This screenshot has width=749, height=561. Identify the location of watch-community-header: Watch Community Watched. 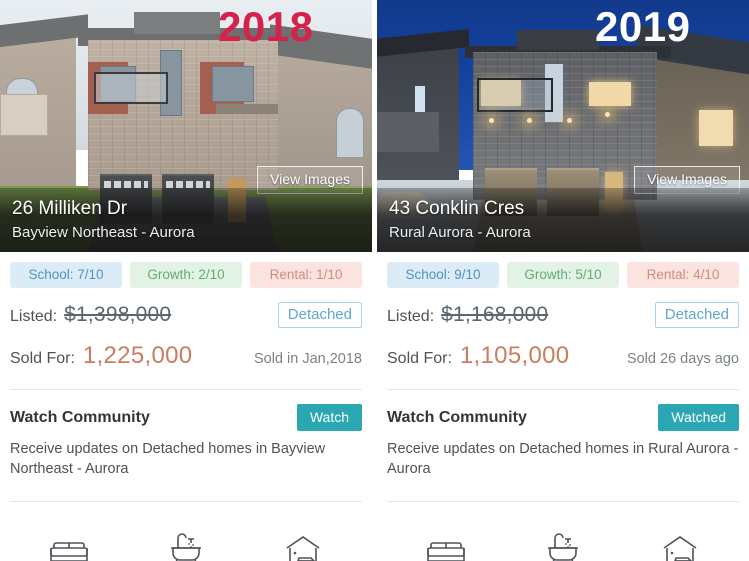
(563, 417).